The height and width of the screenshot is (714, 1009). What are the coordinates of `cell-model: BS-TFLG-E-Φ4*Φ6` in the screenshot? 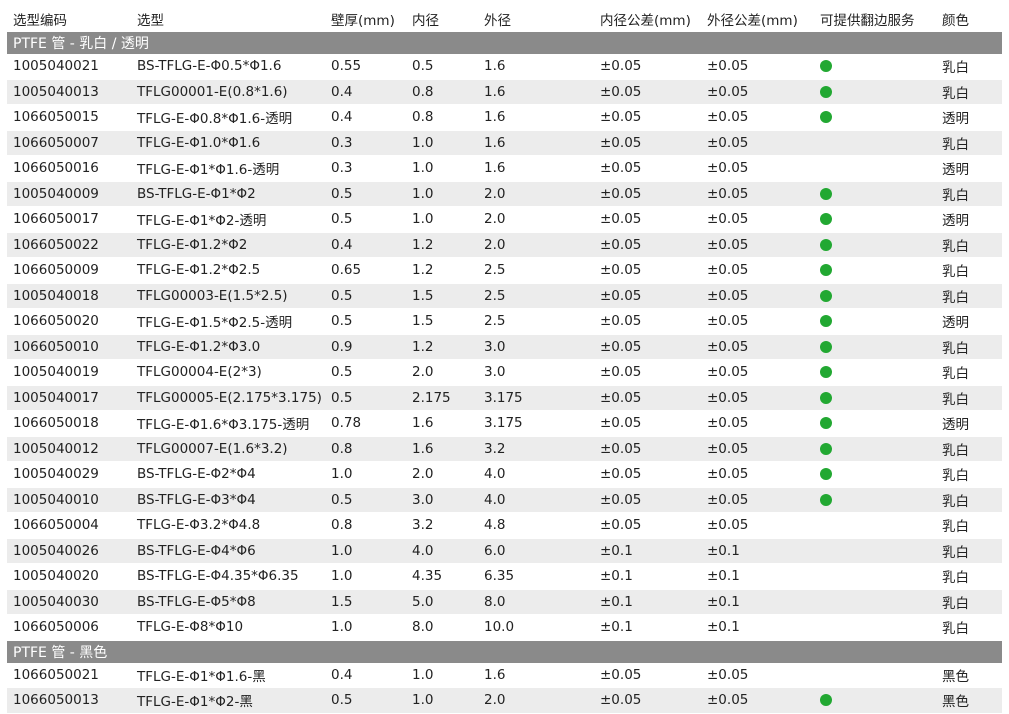 It's located at (228, 551).